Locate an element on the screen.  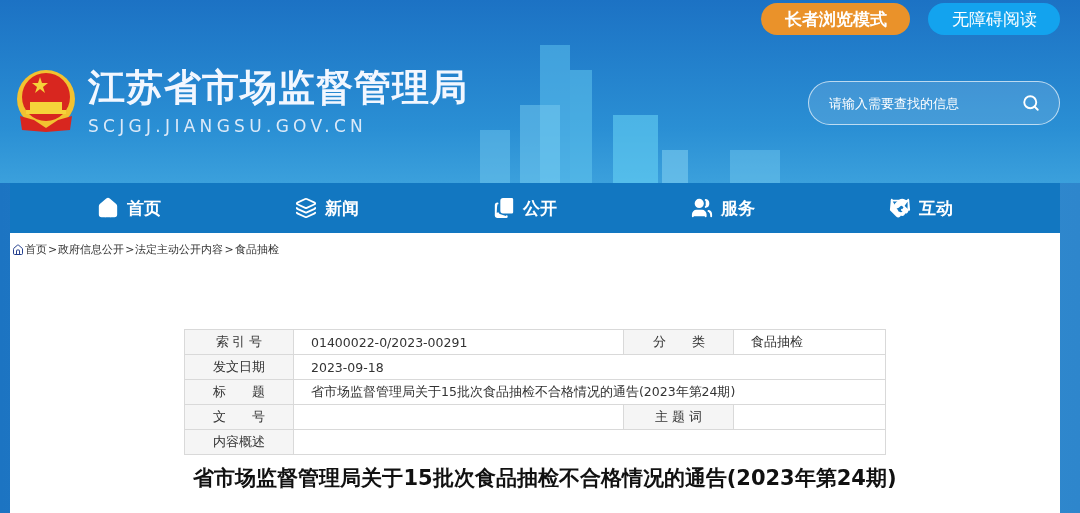
layers-icon is located at coordinates (306, 208).